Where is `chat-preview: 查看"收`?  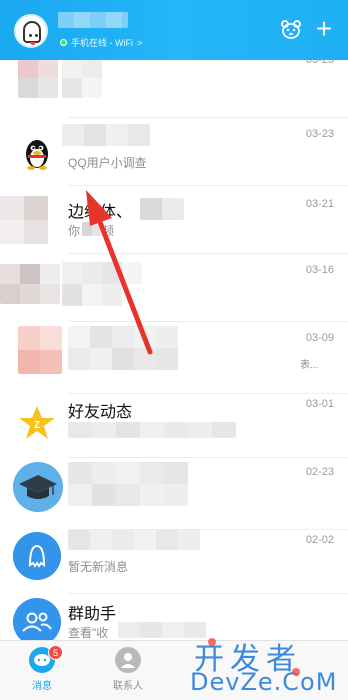 chat-preview: 查看"收 is located at coordinates (88, 633).